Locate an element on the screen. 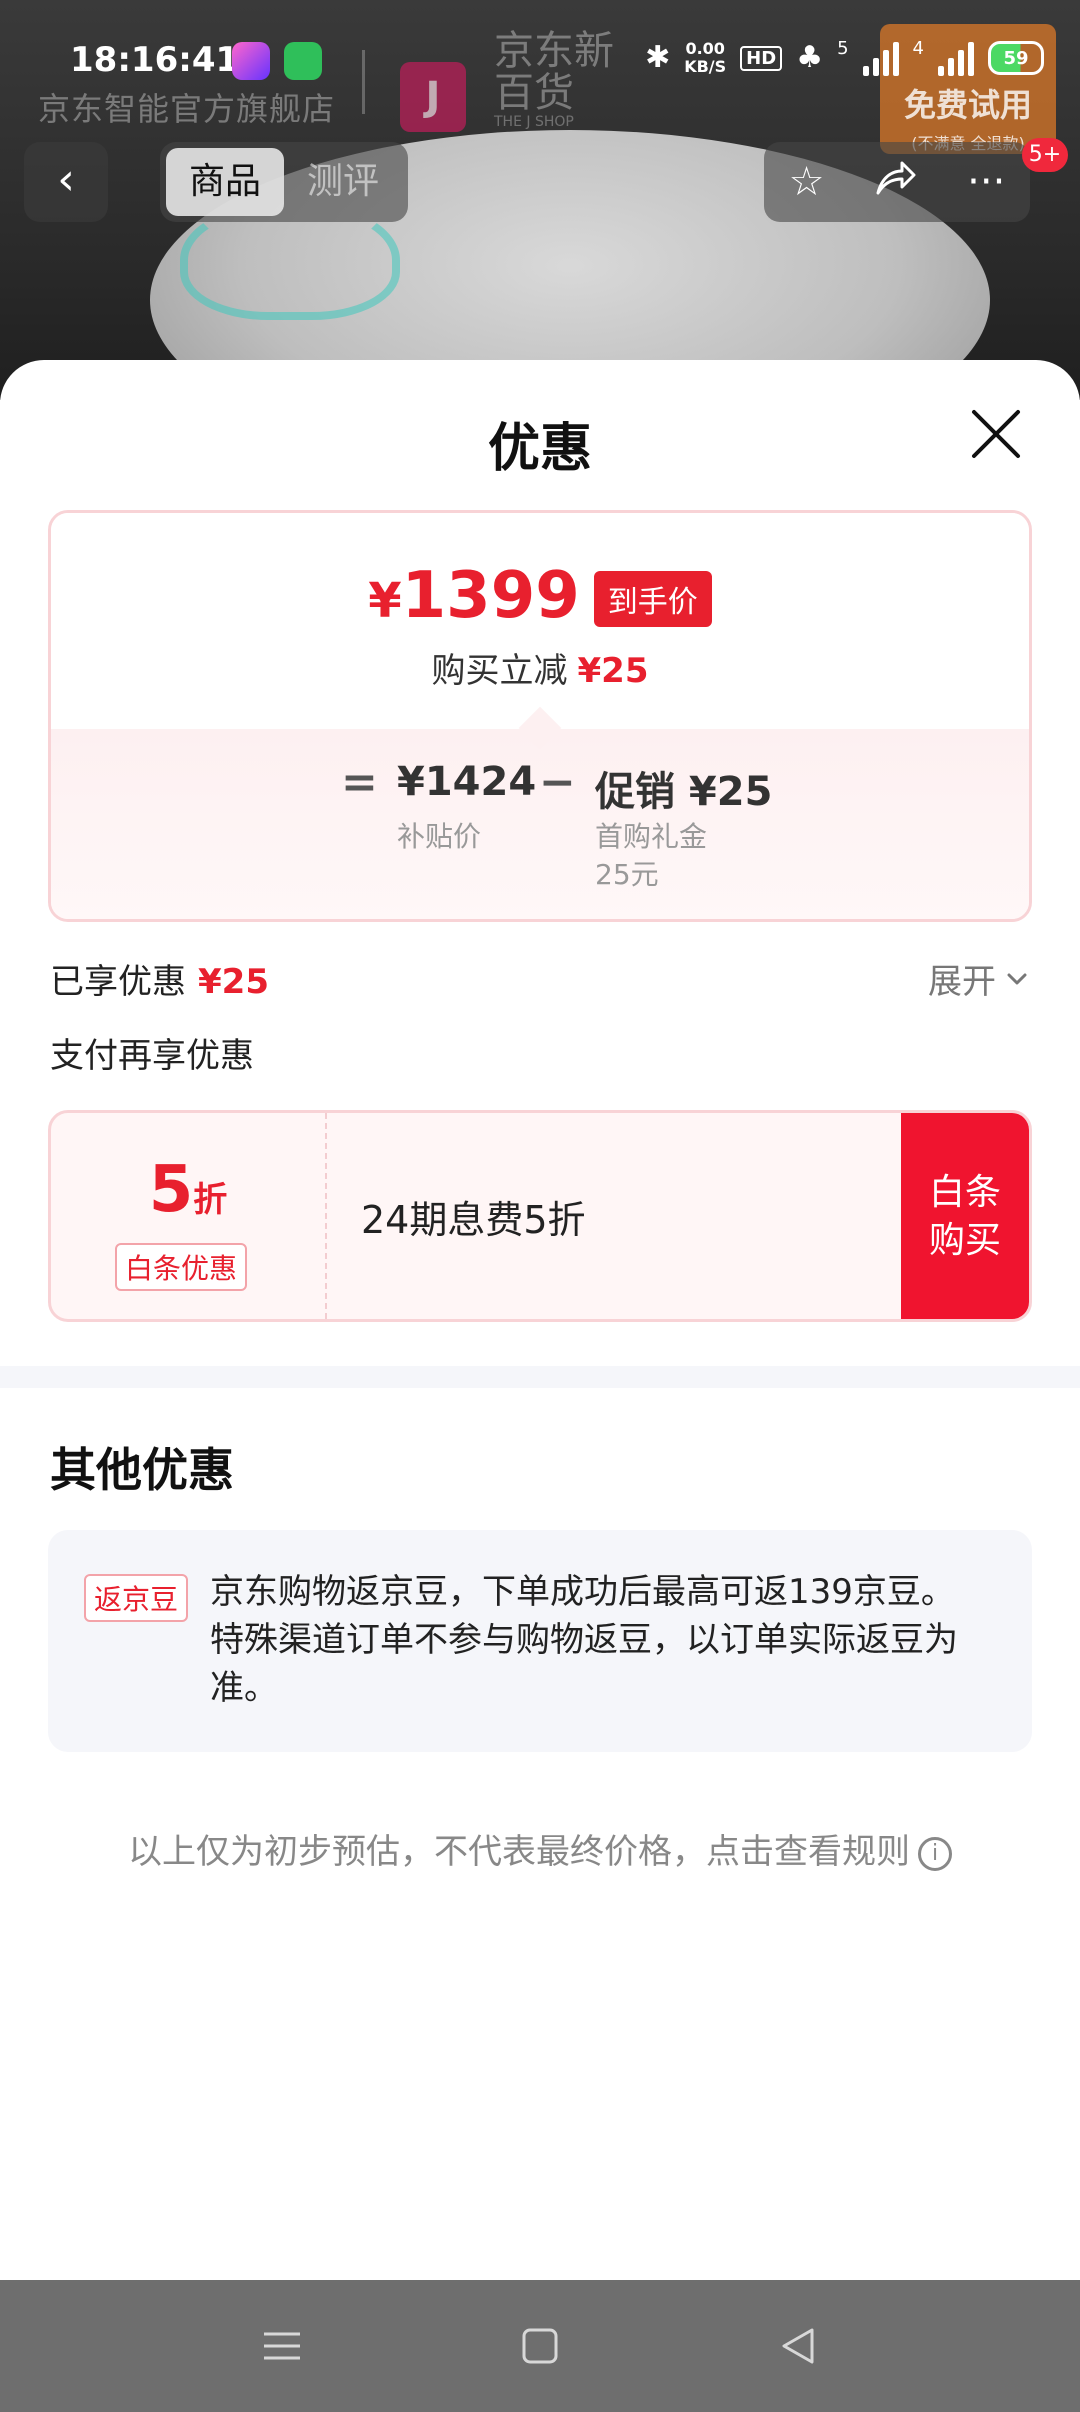 This screenshot has width=1080, height=2412. baitiao-offer-card: 5折 白条优惠 24期息费5折 白条 购买 is located at coordinates (540, 1216).